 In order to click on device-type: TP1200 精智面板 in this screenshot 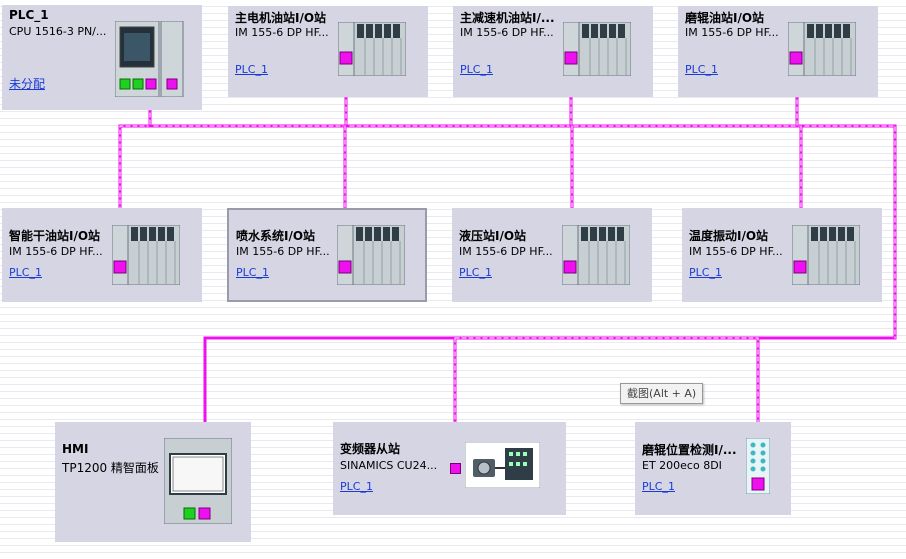, I will do `click(110, 468)`.